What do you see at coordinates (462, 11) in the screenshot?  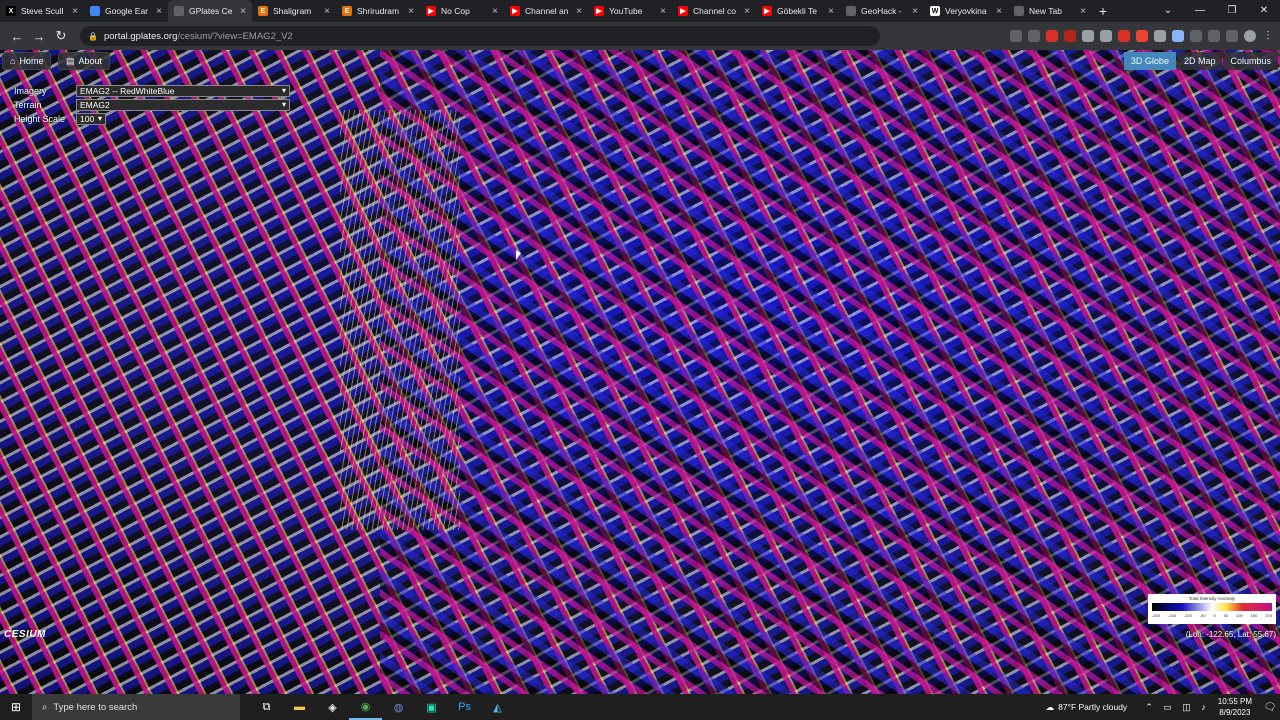 I see `browser-tab: ▶ No Cop ×` at bounding box center [462, 11].